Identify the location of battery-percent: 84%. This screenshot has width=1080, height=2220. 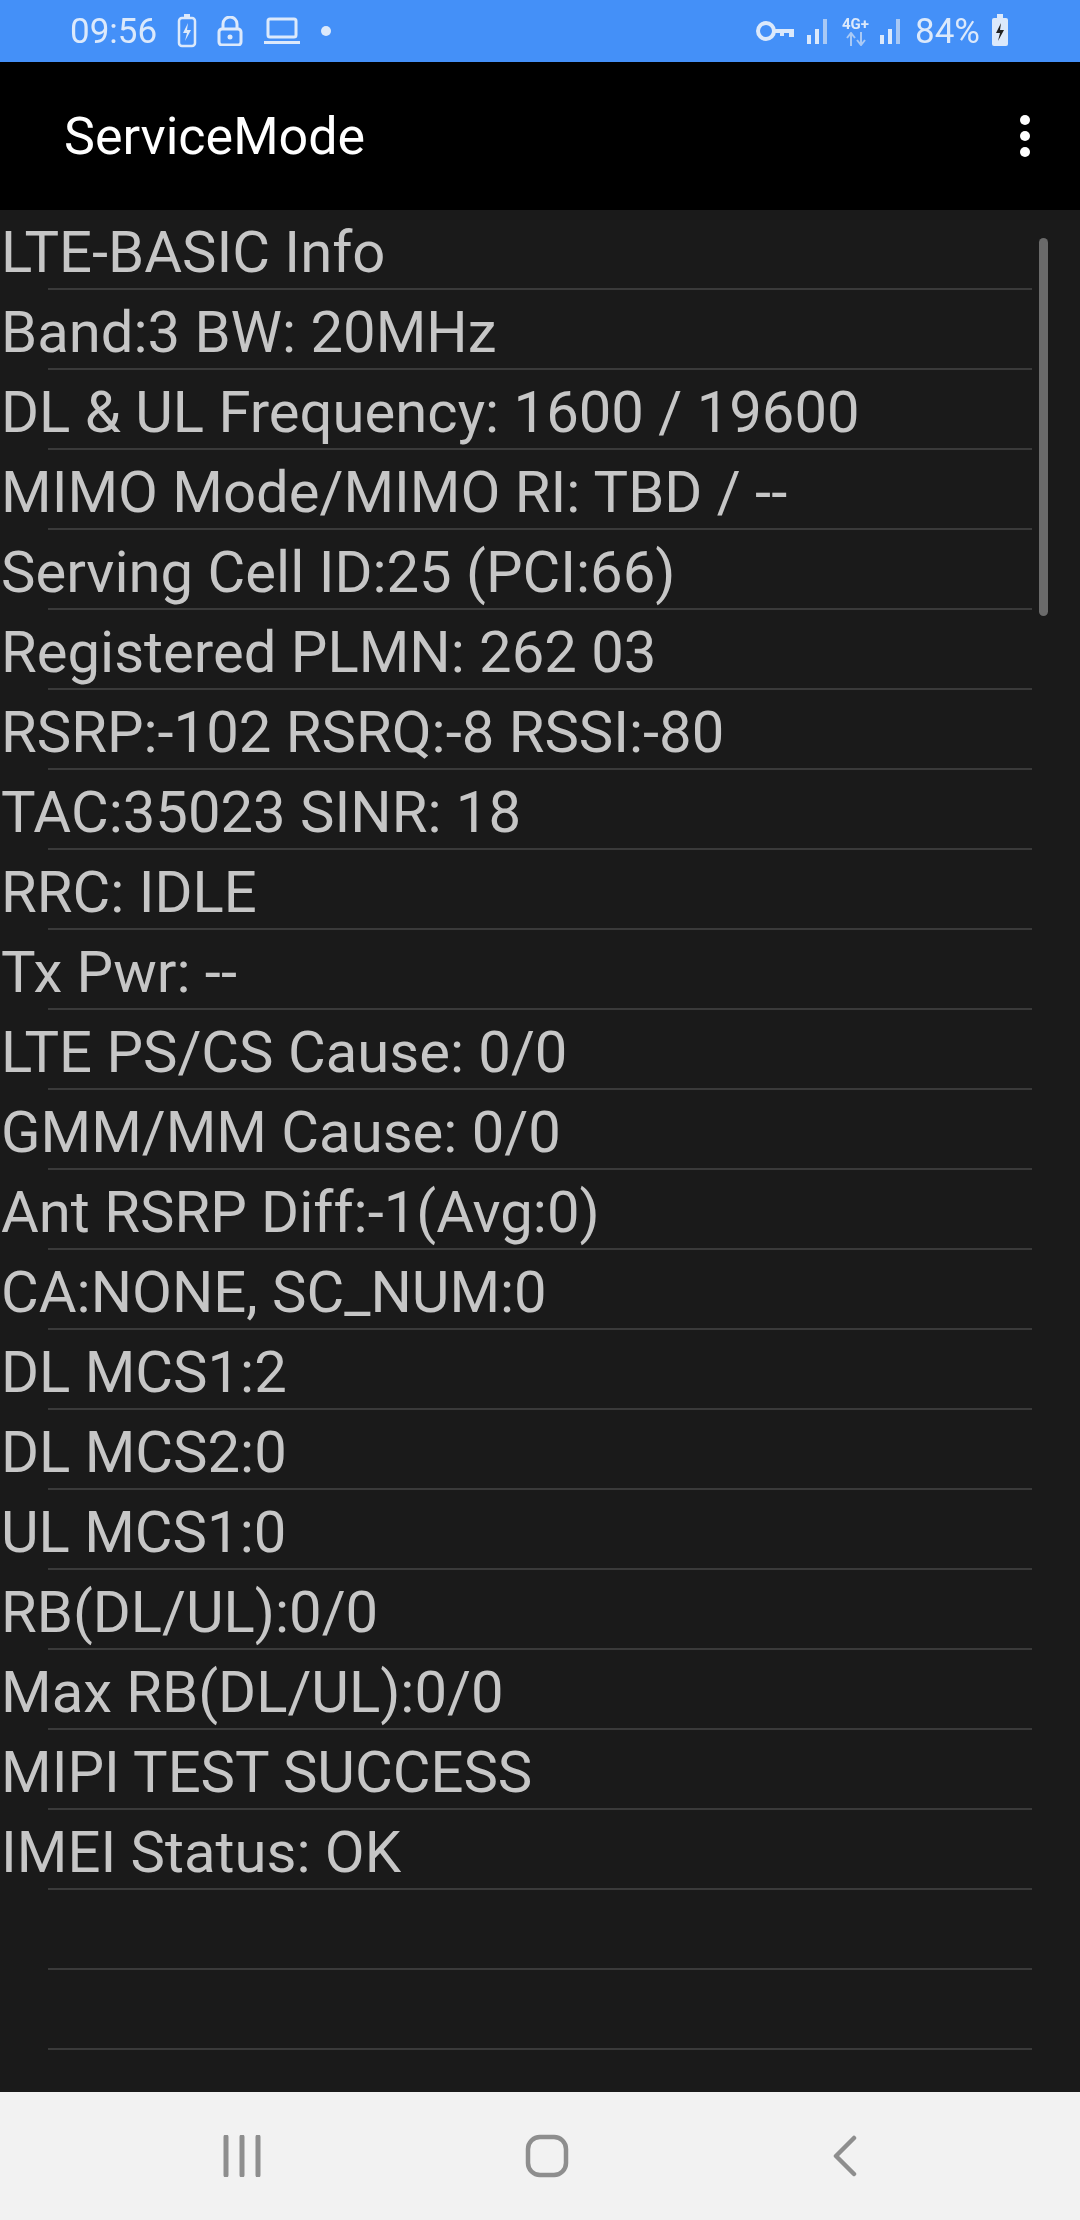
(947, 31).